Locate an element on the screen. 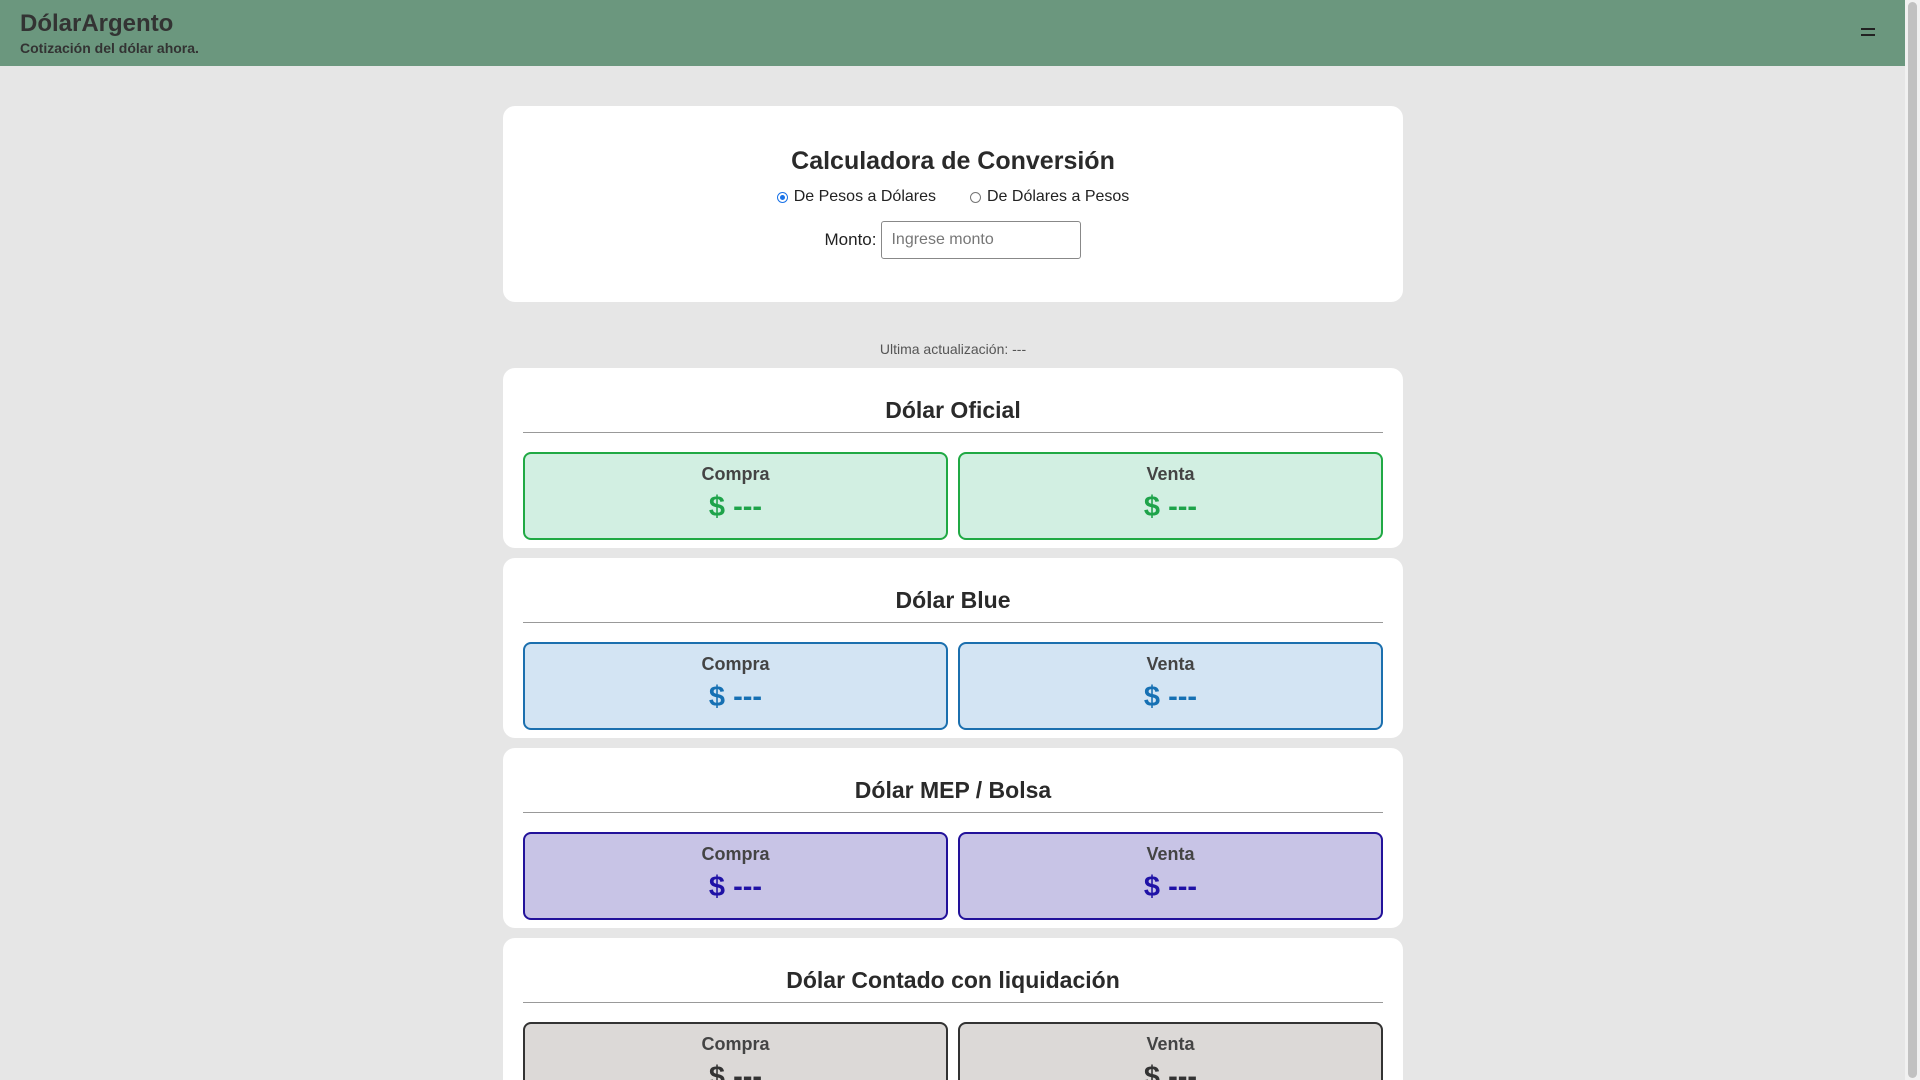 The image size is (1920, 1080). radio-dollars-to-pesos is located at coordinates (975, 197).